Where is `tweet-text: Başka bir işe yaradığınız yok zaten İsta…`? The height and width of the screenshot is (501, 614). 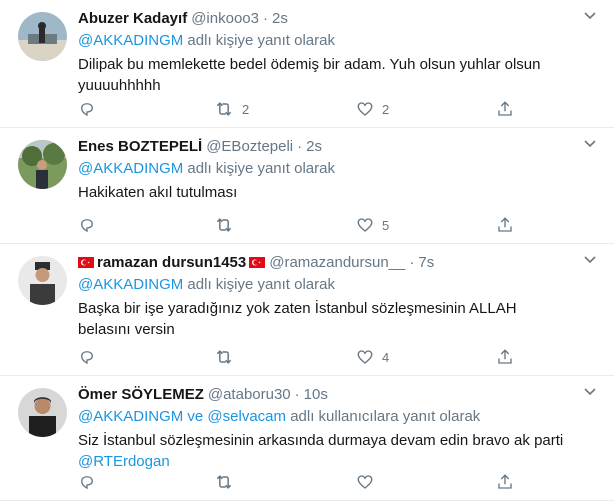 tweet-text: Başka bir işe yaradığınız yok zaten İsta… is located at coordinates (297, 319).